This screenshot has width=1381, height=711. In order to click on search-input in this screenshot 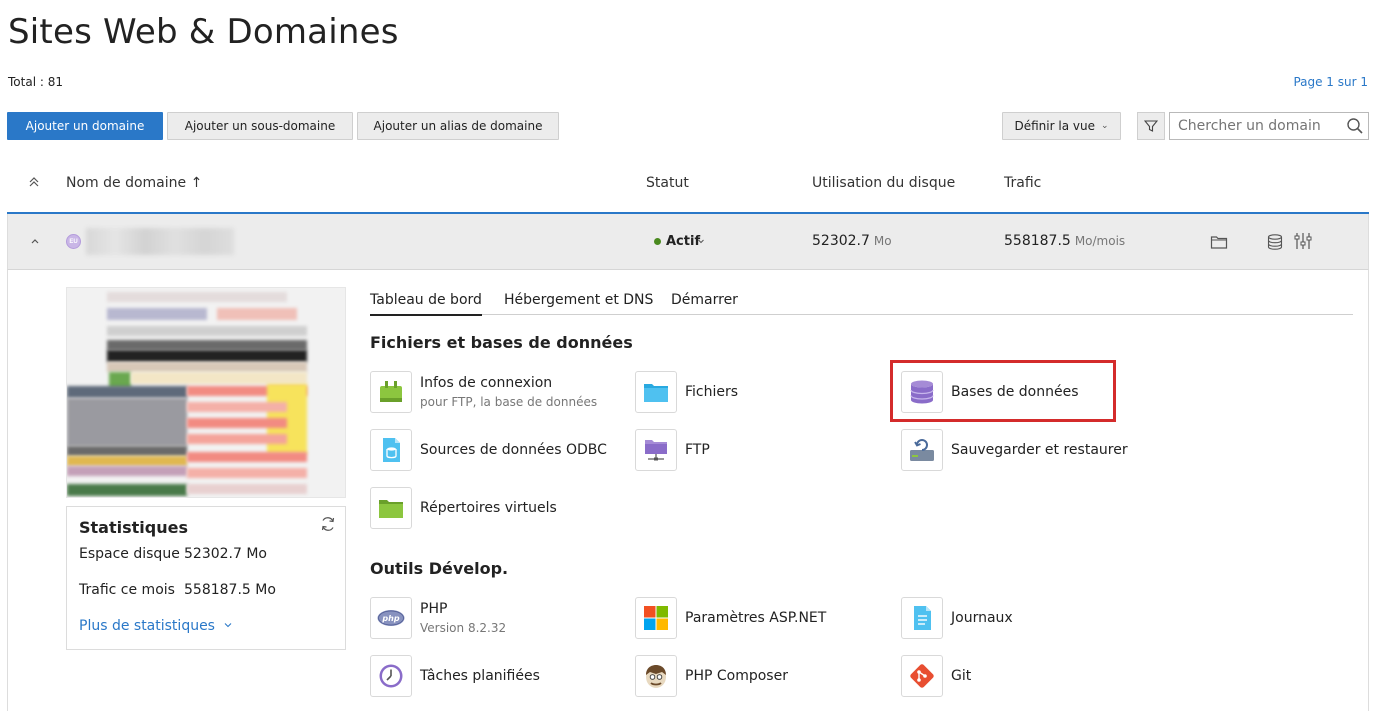, I will do `click(1255, 126)`.